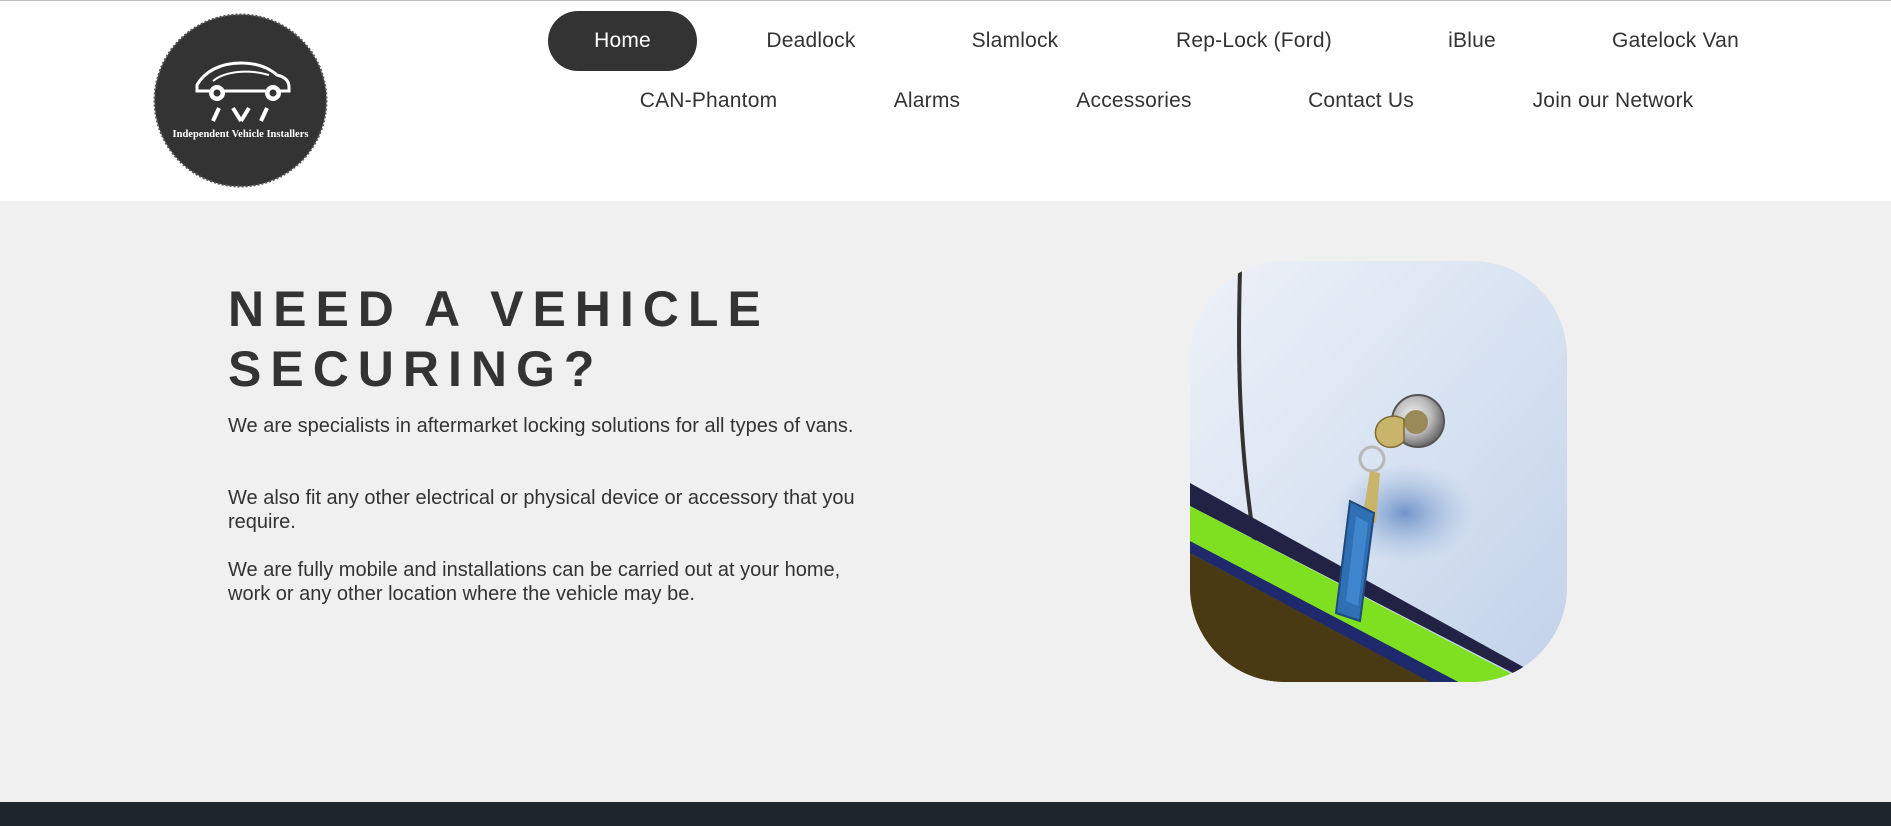 Image resolution: width=1891 pixels, height=826 pixels. I want to click on hero-title: NEED A VEHICLE SECURING?, so click(588, 339).